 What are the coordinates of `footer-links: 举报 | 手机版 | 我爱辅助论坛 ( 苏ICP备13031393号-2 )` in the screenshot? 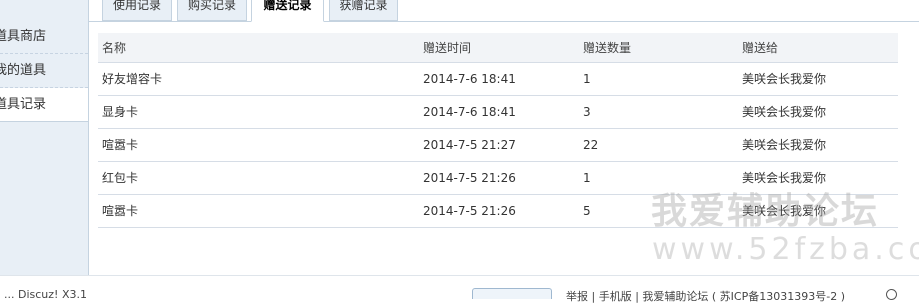 It's located at (705, 296).